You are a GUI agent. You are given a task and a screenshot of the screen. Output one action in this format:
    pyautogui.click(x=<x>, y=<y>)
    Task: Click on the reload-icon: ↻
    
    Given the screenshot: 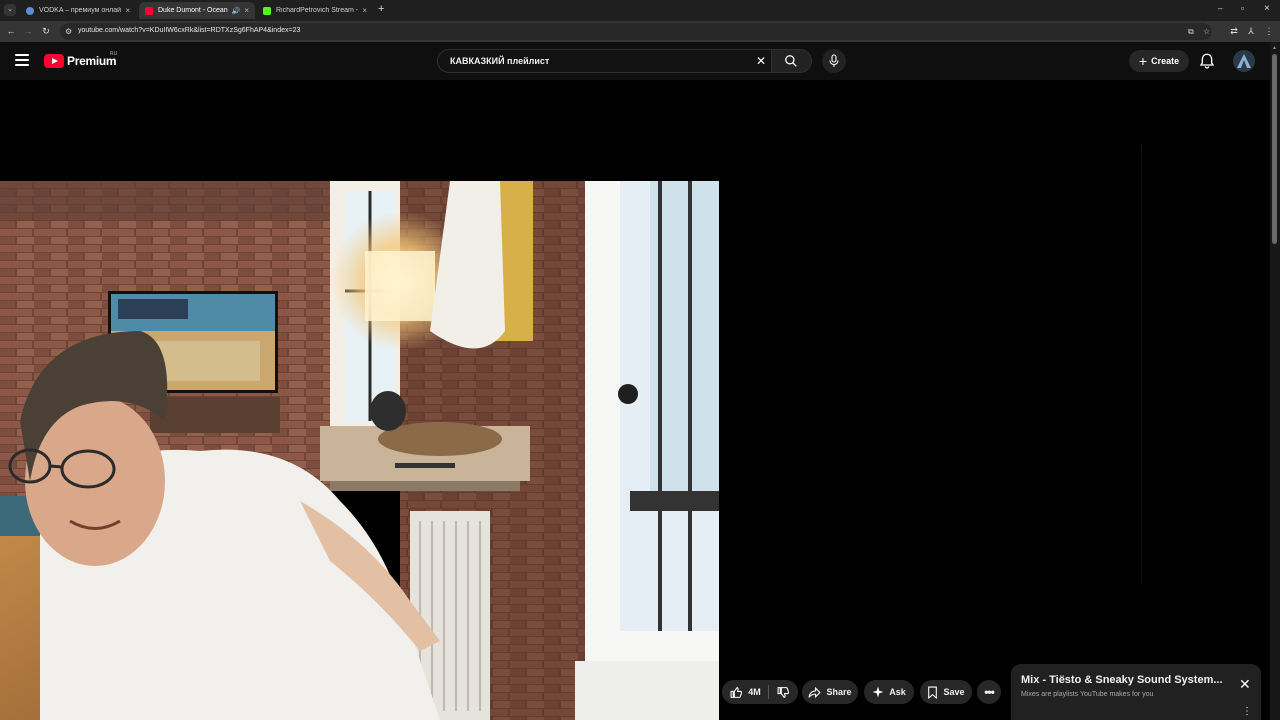 What is the action you would take?
    pyautogui.click(x=46, y=31)
    